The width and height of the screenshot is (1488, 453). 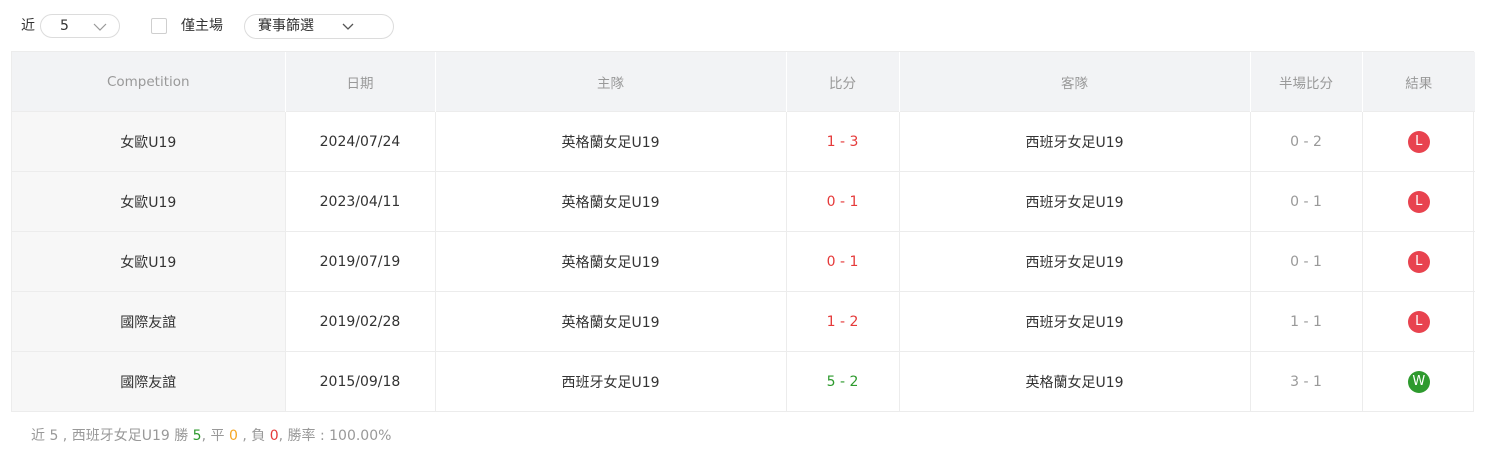 I want to click on summary-losses: 0, so click(x=274, y=436).